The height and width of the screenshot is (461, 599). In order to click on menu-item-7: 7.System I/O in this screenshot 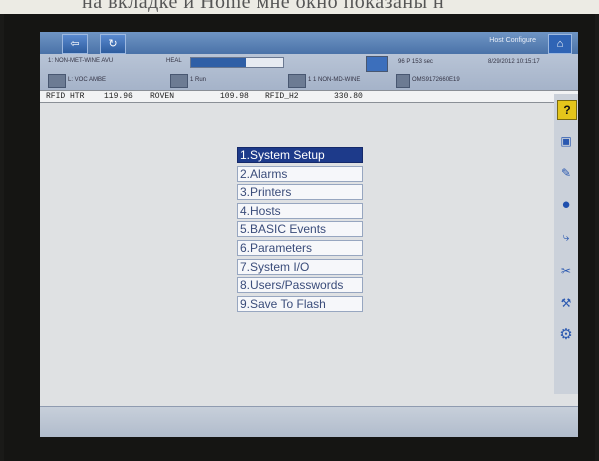, I will do `click(300, 266)`.